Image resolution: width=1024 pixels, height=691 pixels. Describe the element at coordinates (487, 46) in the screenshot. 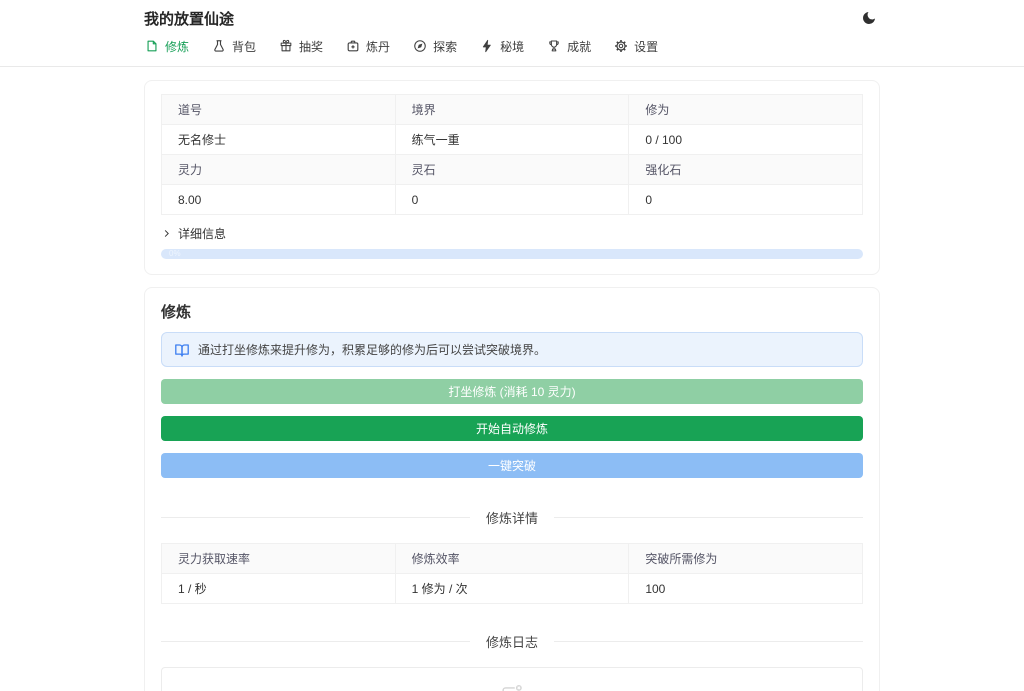

I see `lightning-icon` at that location.